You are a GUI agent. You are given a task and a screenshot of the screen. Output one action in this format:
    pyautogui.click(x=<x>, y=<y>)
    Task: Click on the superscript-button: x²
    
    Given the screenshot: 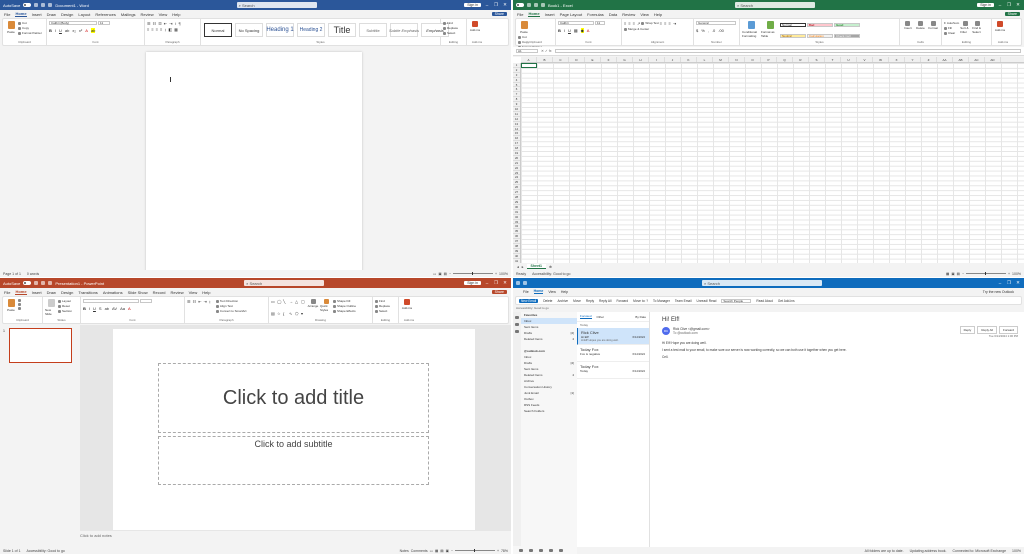 What is the action you would take?
    pyautogui.click(x=80, y=30)
    